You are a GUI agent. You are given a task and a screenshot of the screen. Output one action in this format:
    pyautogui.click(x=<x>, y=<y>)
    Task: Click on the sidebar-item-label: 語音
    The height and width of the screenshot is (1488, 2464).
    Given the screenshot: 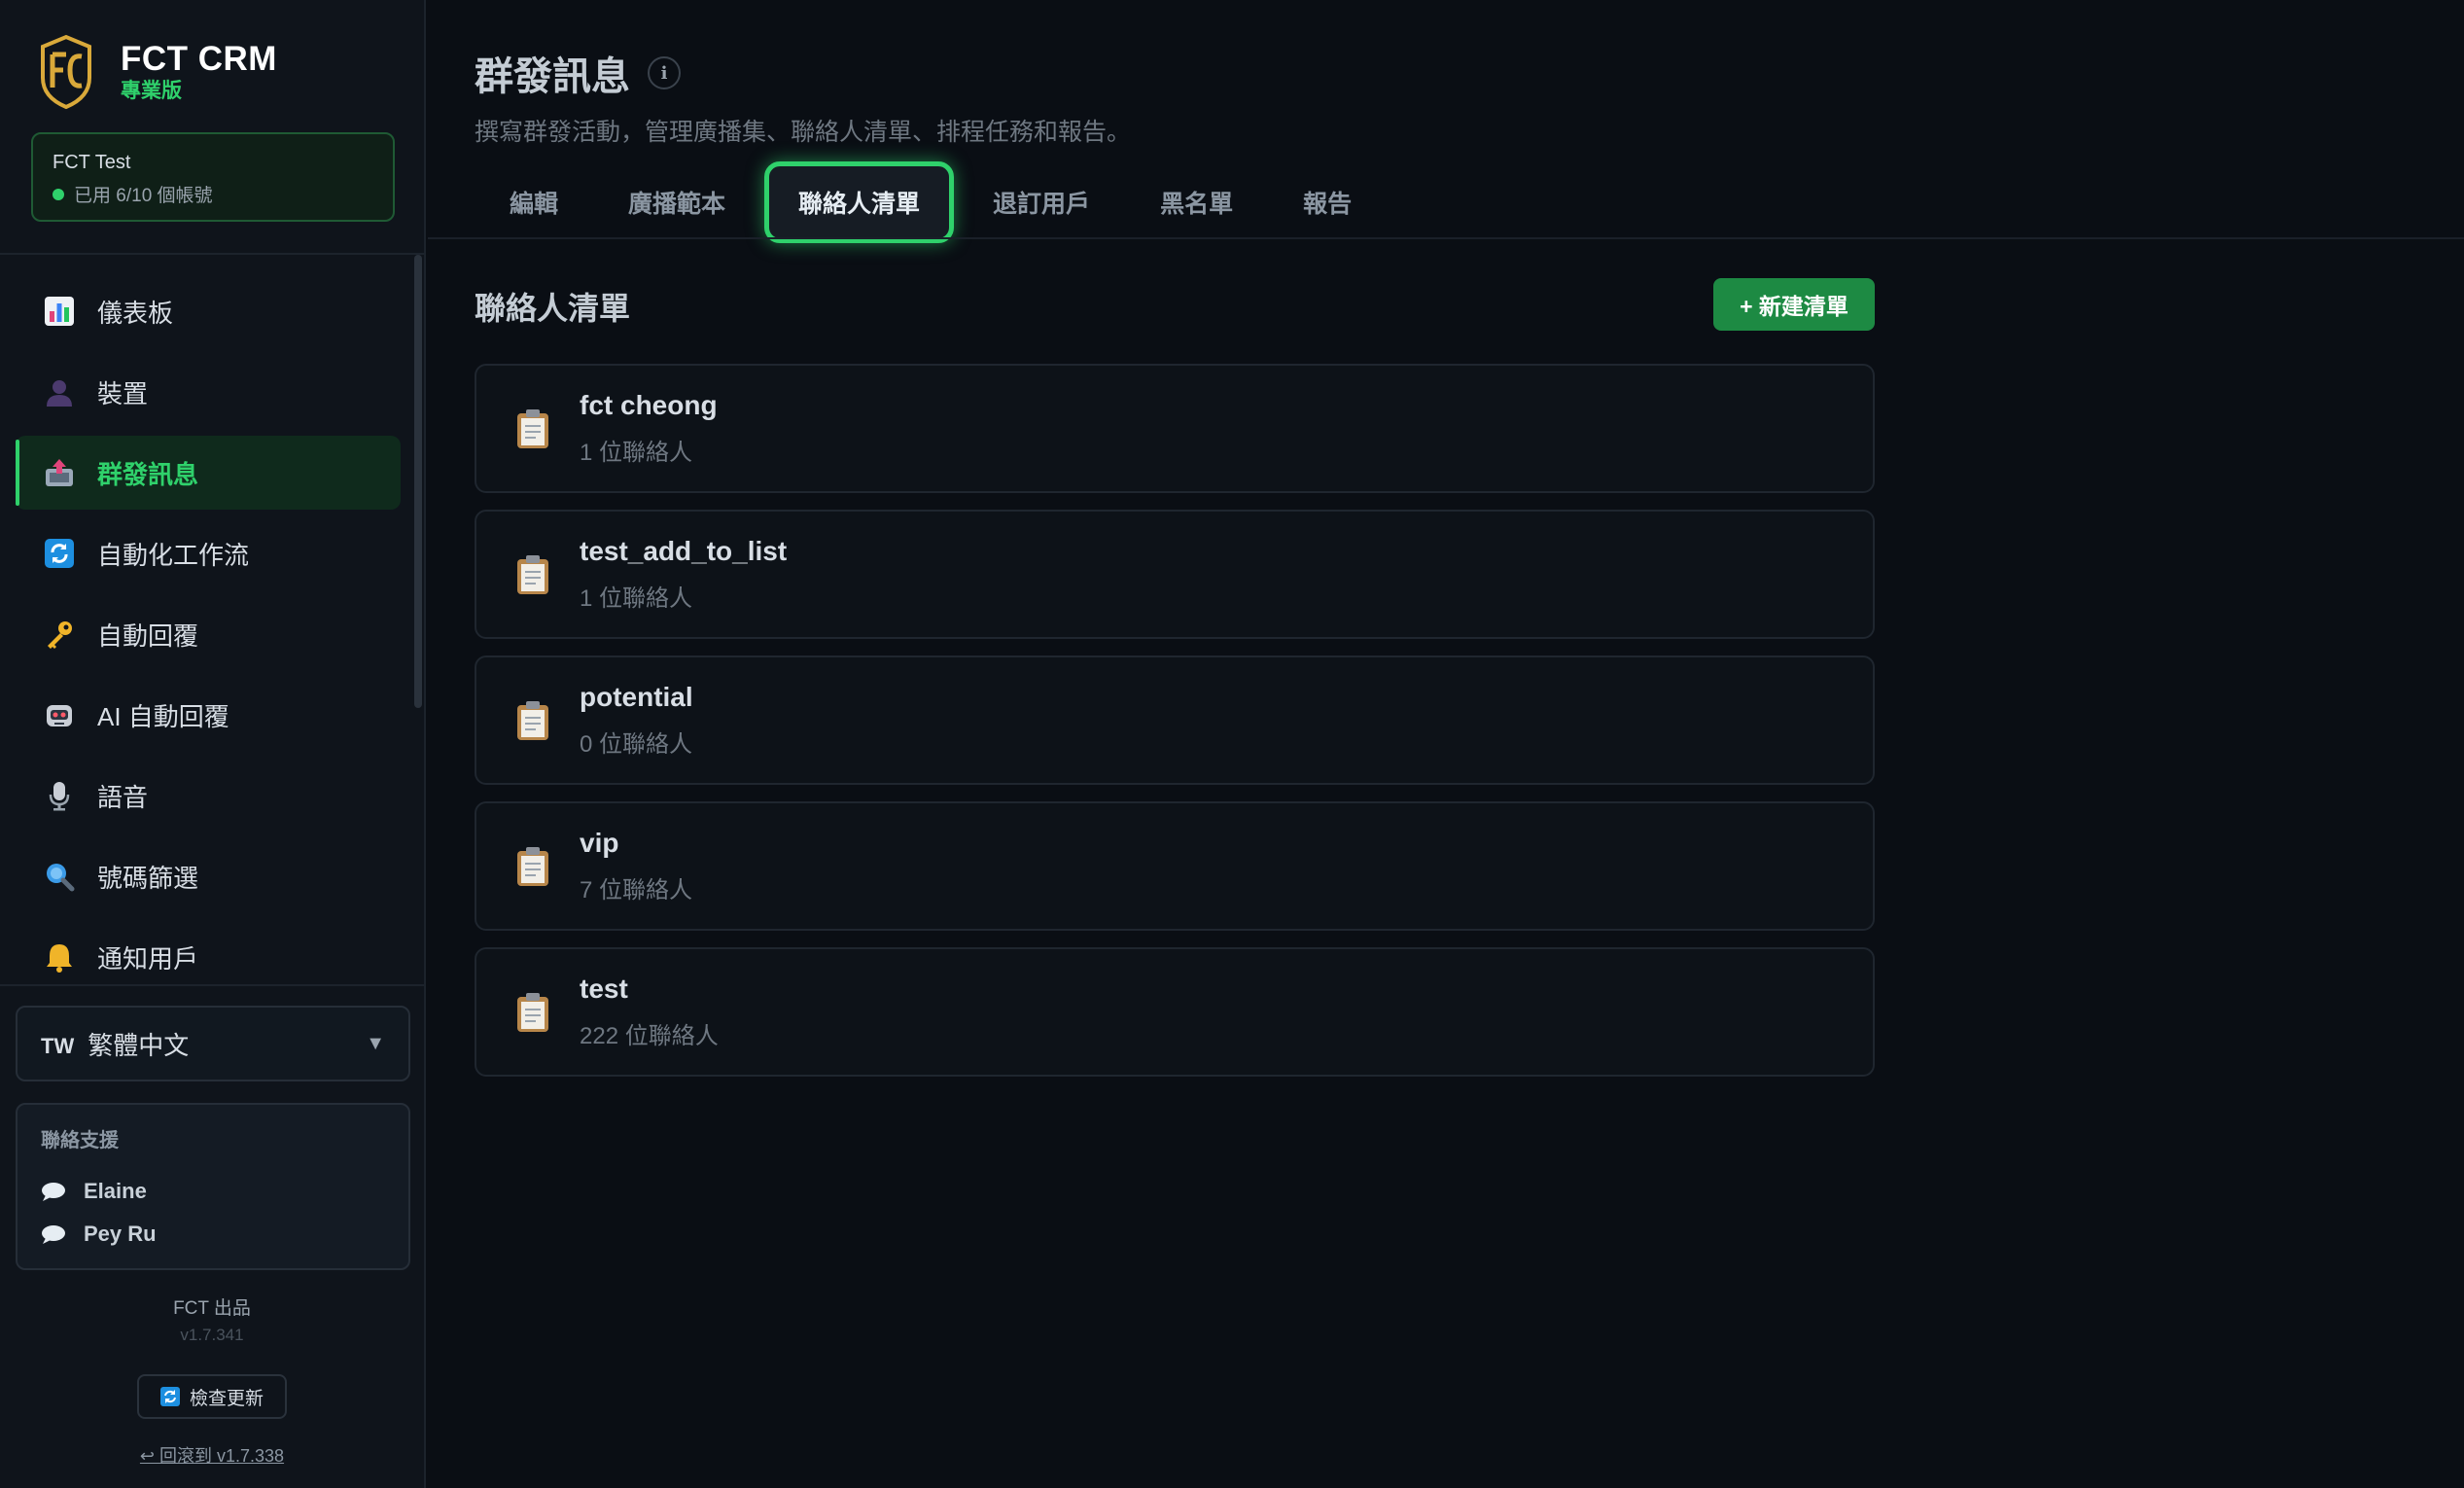 What is the action you would take?
    pyautogui.click(x=123, y=797)
    